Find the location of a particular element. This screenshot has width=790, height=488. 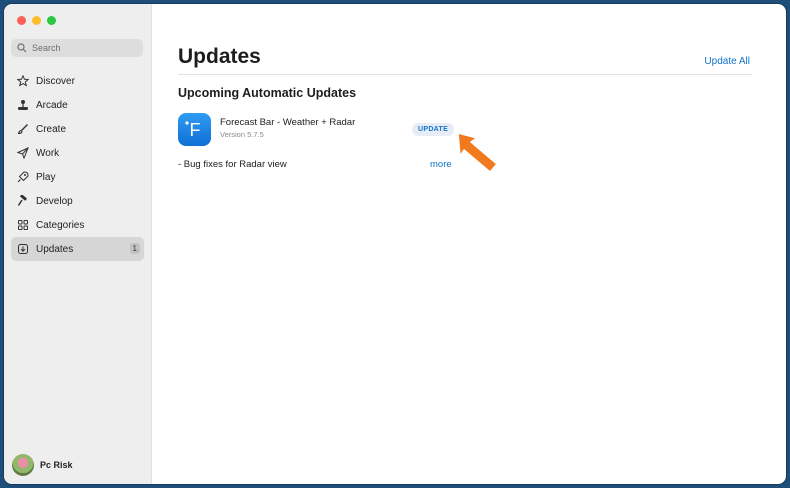

updates-count-badge: 1 is located at coordinates (134, 248).